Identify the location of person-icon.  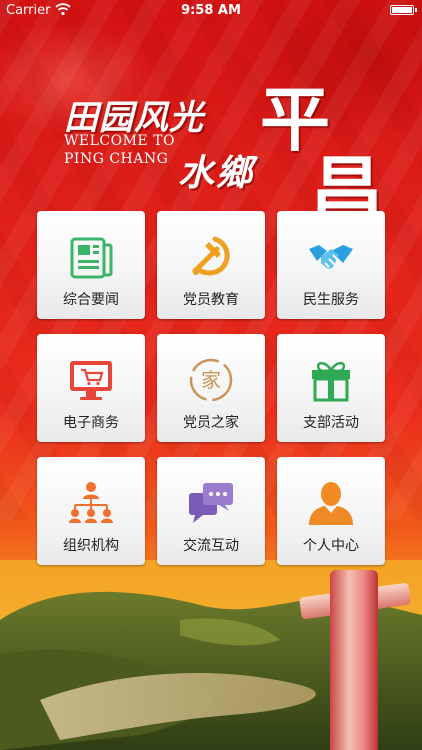
(331, 503).